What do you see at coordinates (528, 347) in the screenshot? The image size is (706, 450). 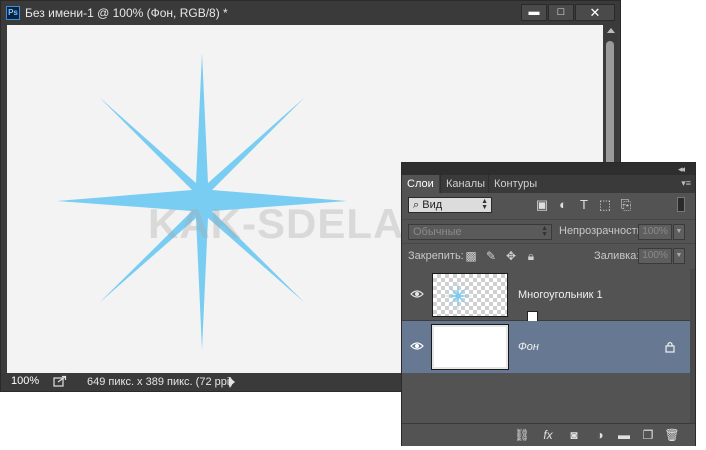 I see `layer-name: Фон` at bounding box center [528, 347].